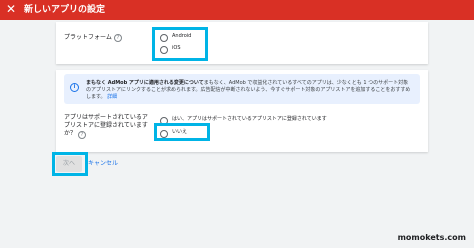  Describe the element at coordinates (180, 44) in the screenshot. I see `platform-highlight-box` at that location.